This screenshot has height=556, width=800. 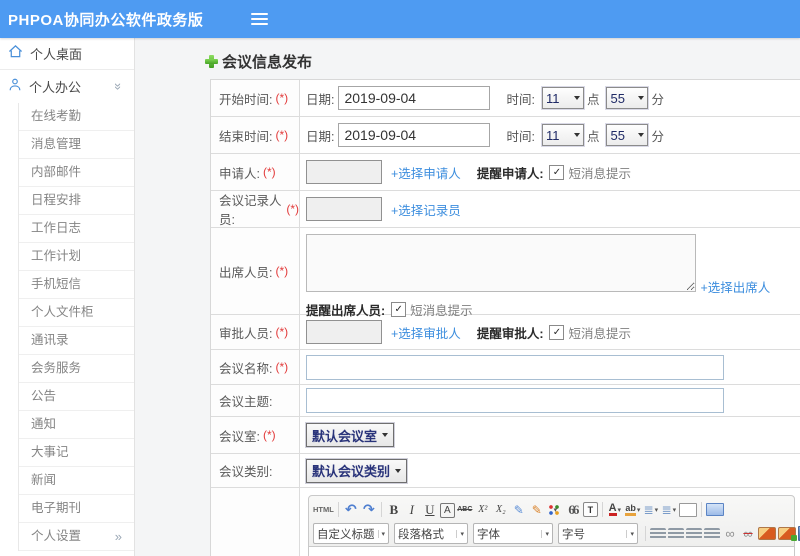 What do you see at coordinates (676, 533) in the screenshot?
I see `align-center-icon` at bounding box center [676, 533].